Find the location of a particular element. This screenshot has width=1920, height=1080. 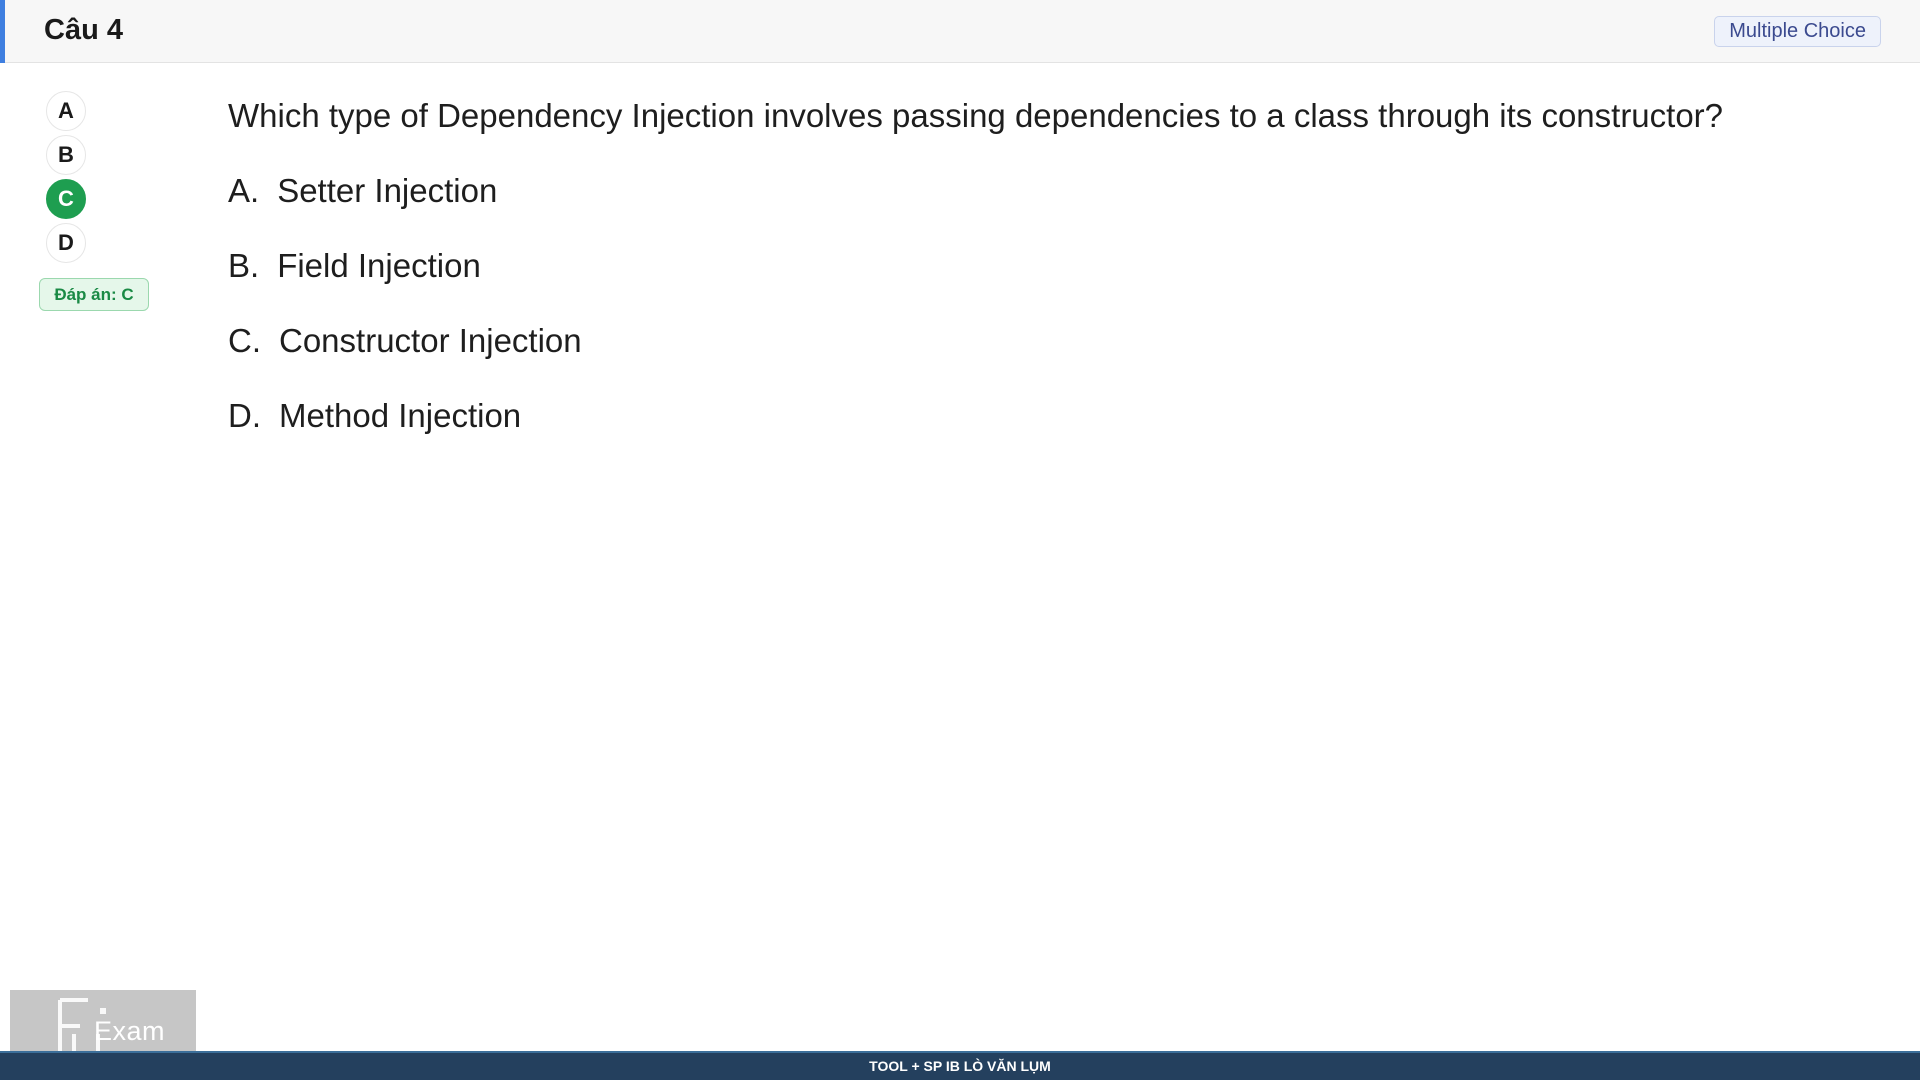

option-text: Field Injection is located at coordinates (379, 265).